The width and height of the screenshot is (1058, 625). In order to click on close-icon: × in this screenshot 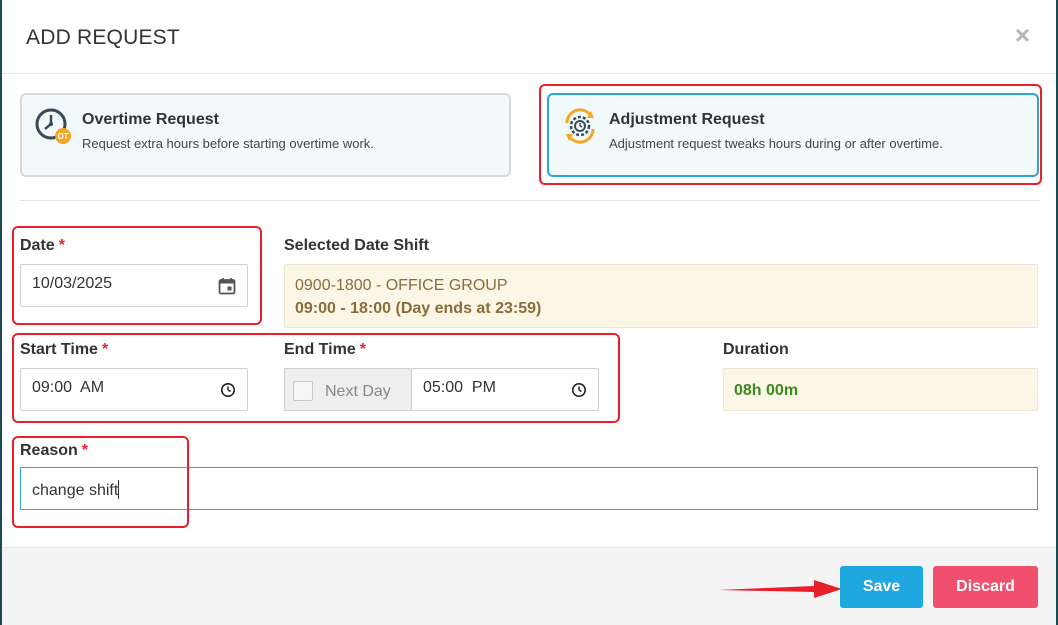, I will do `click(1022, 35)`.